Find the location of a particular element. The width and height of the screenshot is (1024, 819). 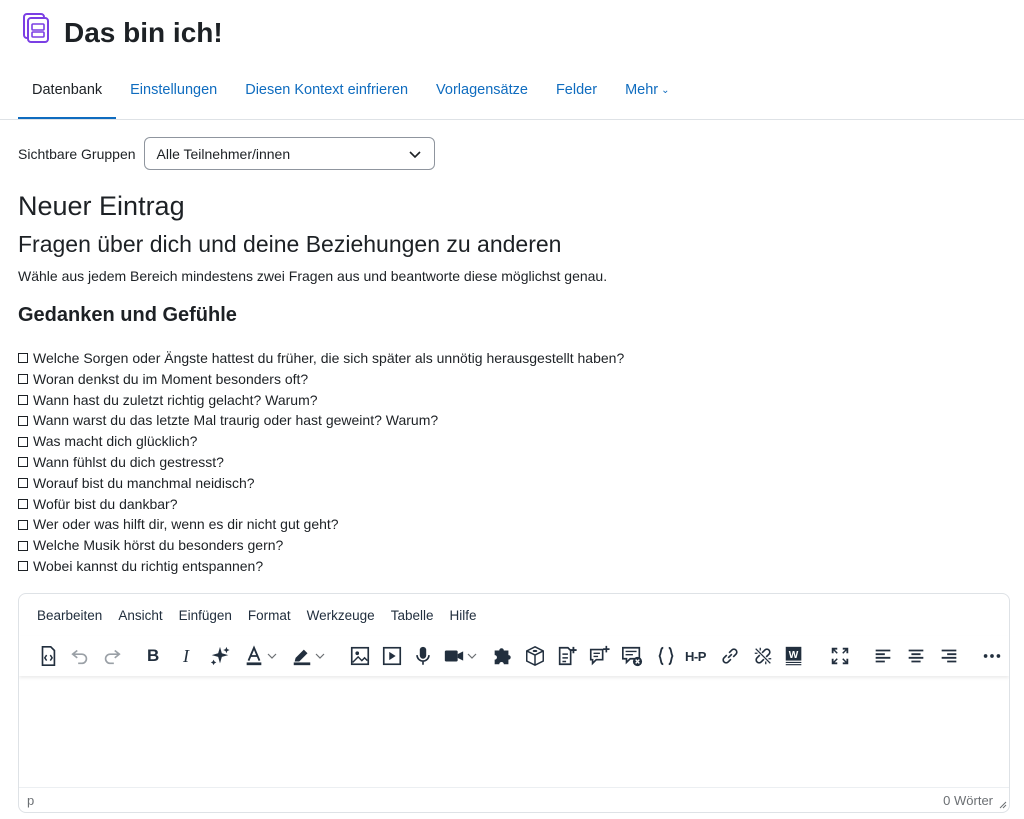

word-count: 0 Wörter is located at coordinates (968, 800).